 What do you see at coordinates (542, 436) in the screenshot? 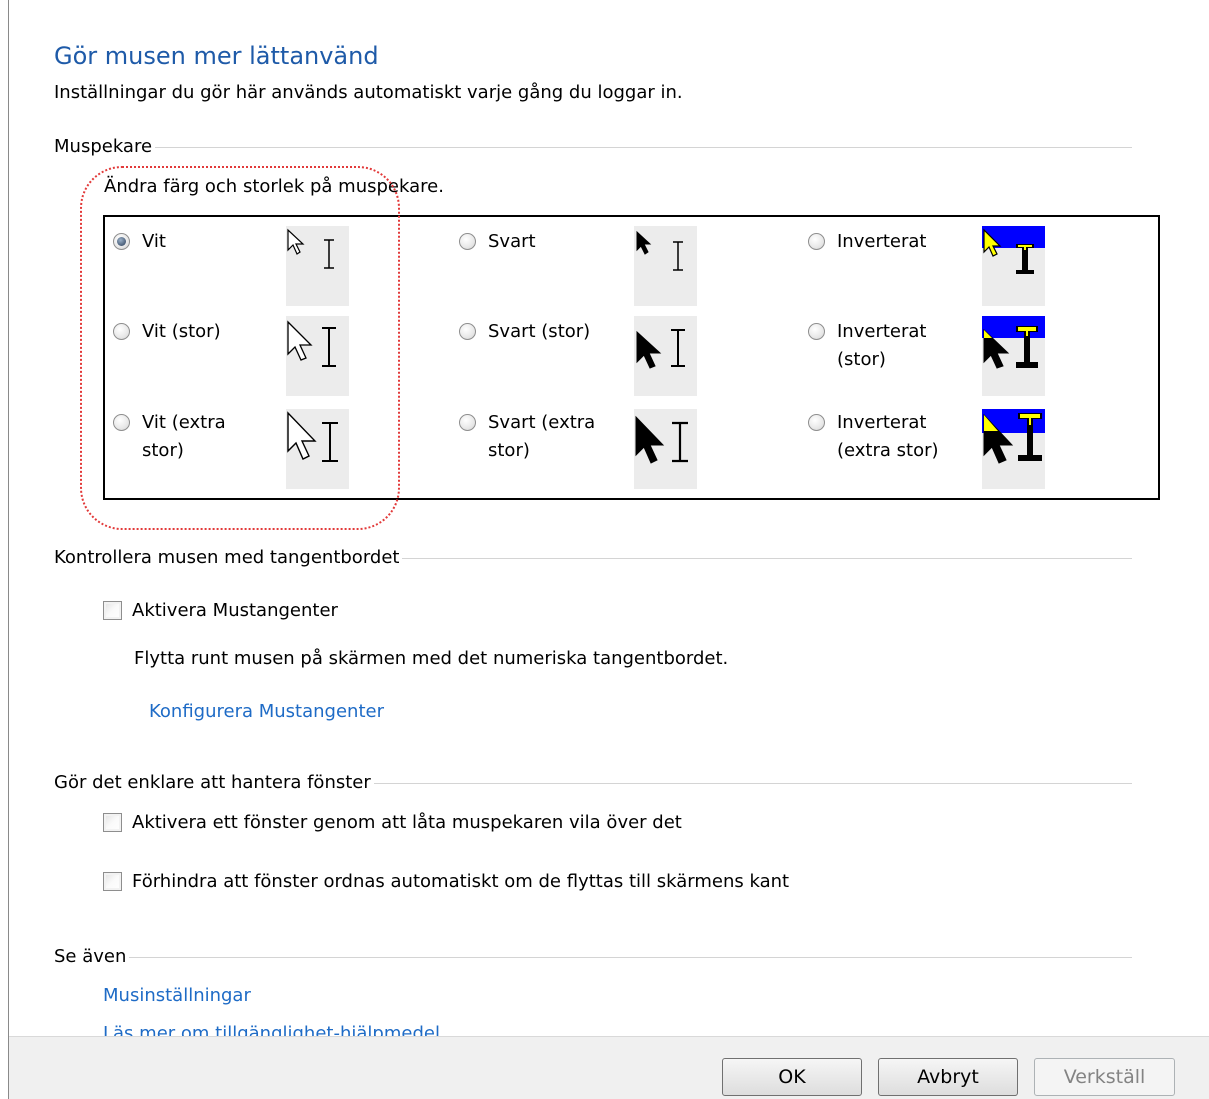
I see `radio-label: Svart (extra stor)` at bounding box center [542, 436].